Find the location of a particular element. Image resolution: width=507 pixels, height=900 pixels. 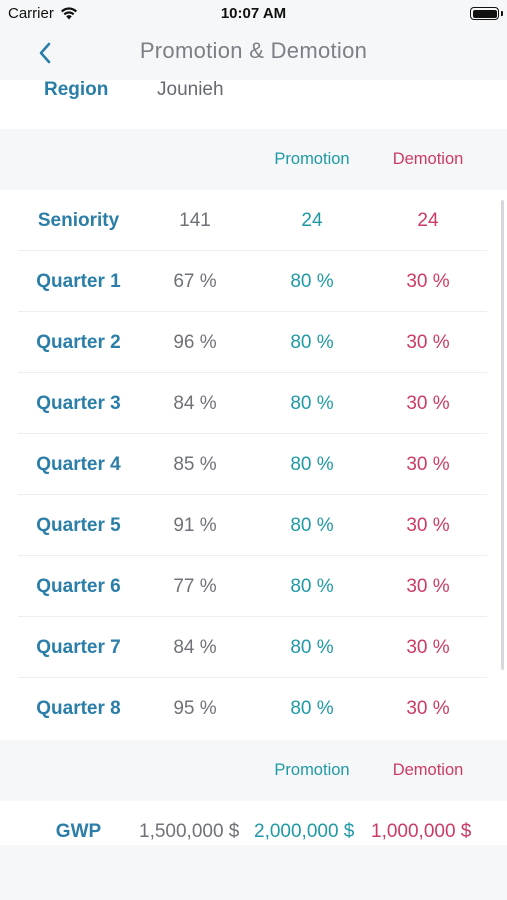

table-row: Quarter 8 95 % 80 % 30 % is located at coordinates (253, 708).